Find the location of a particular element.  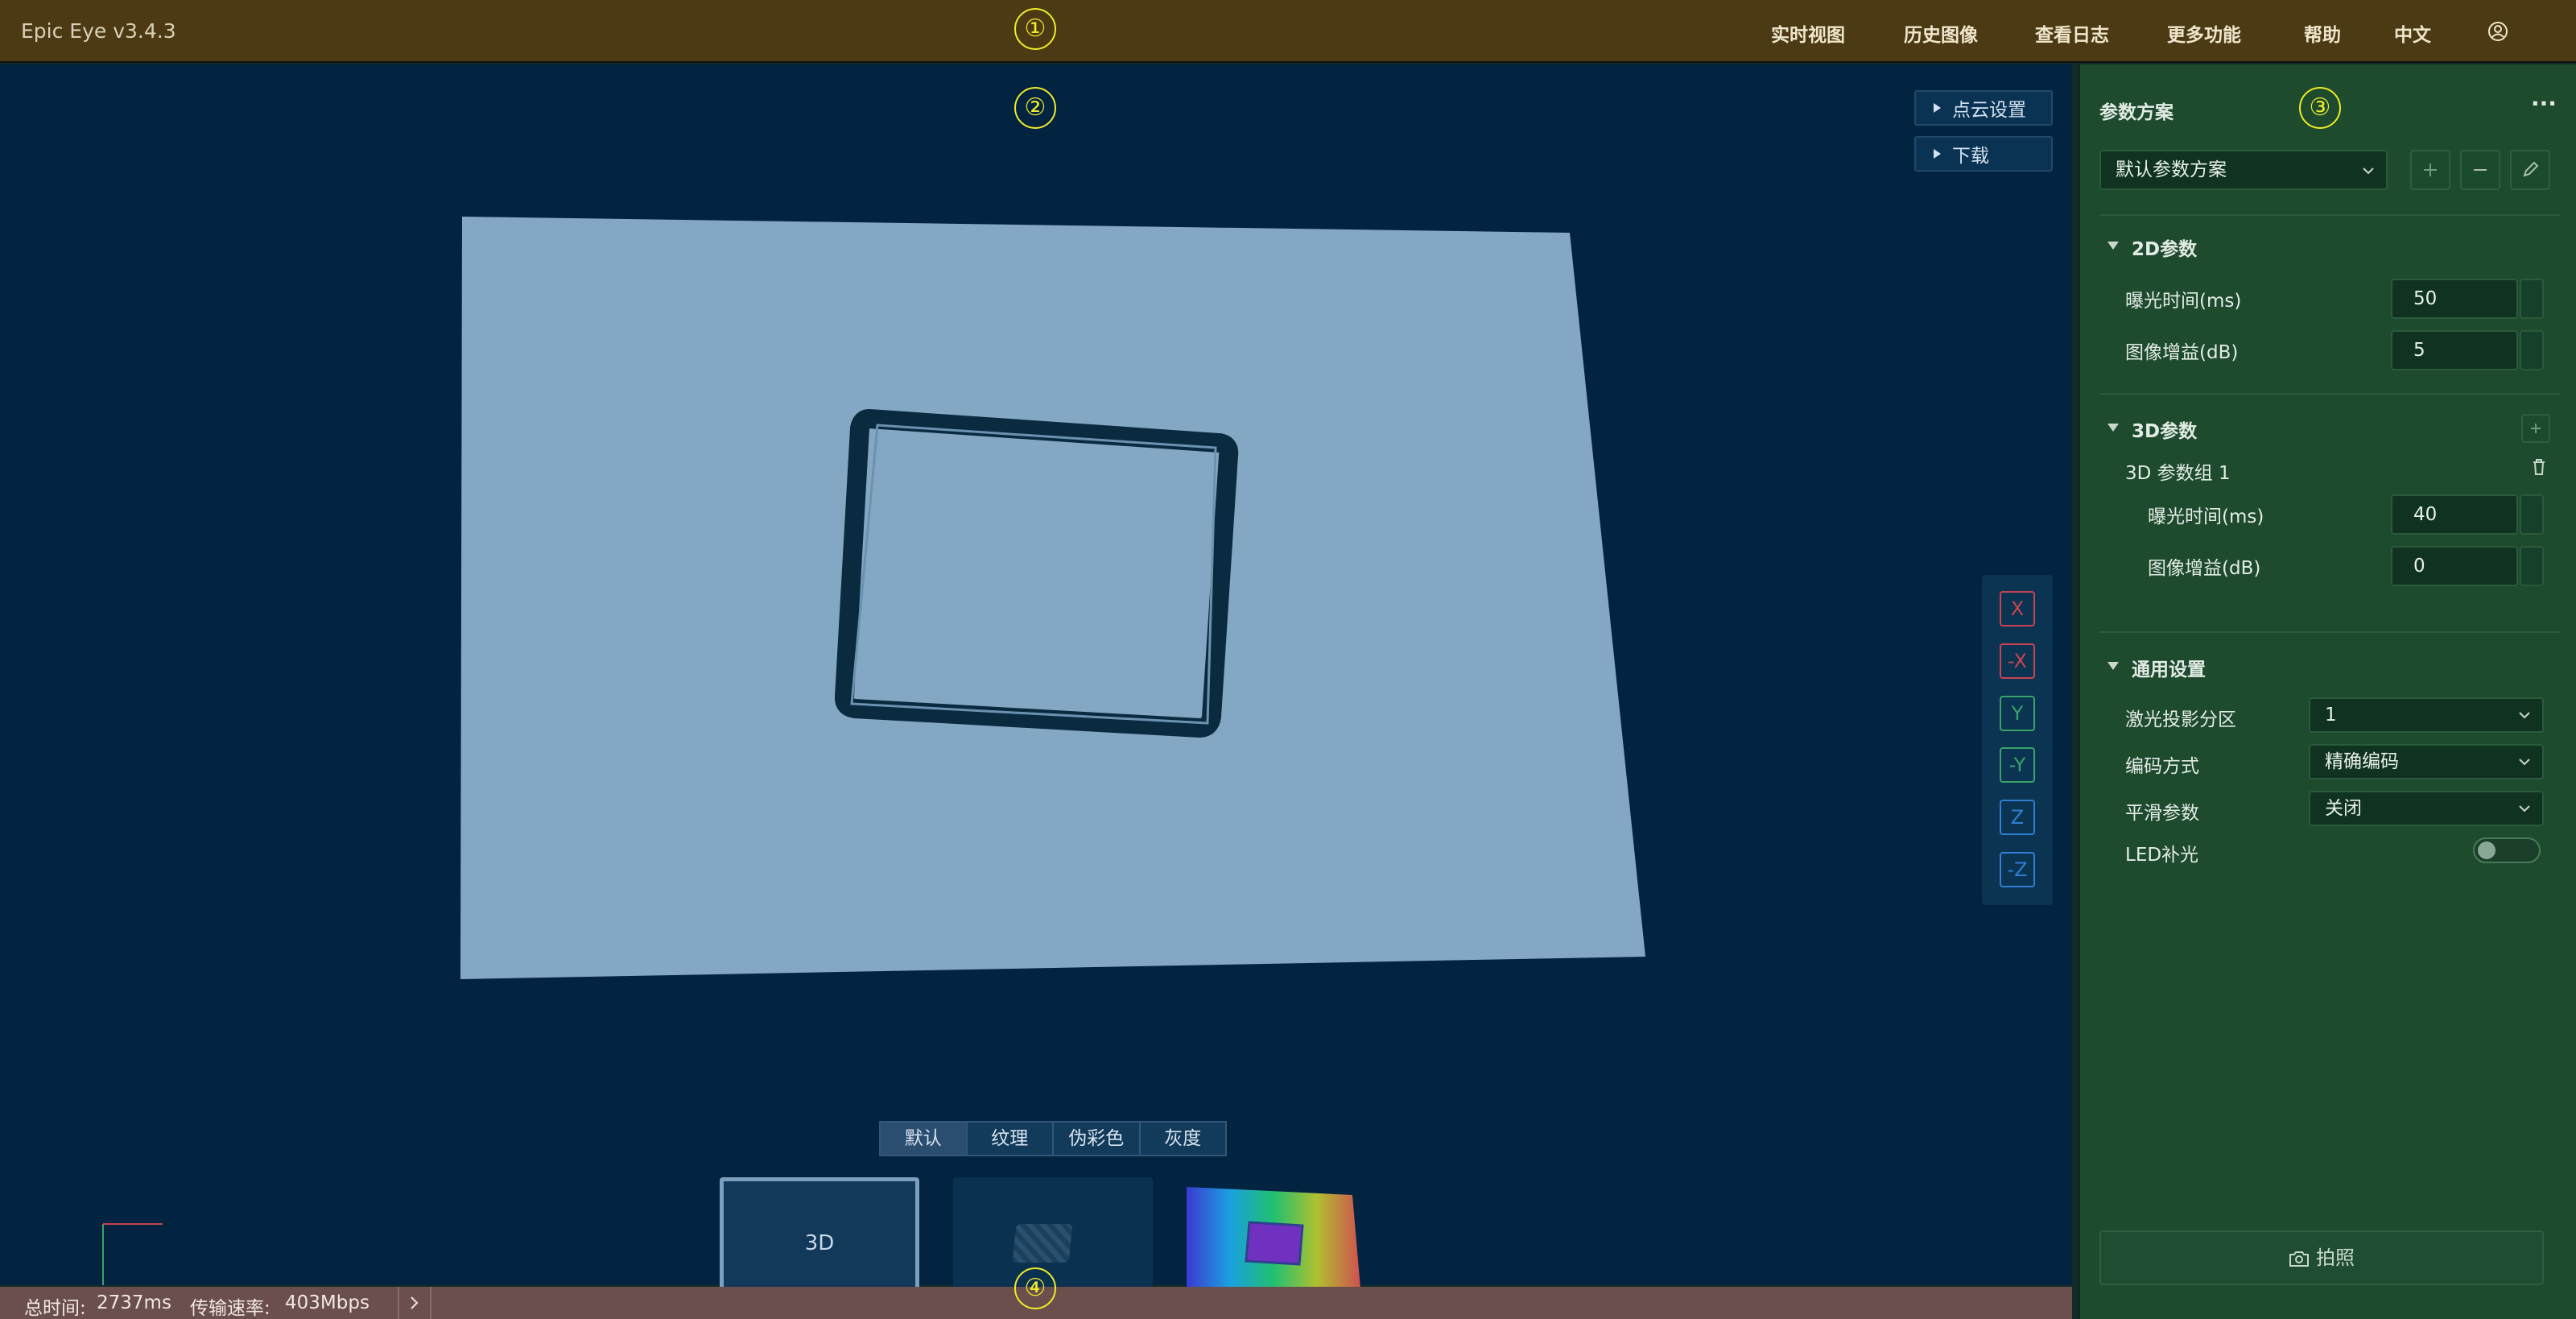

user-circle-icon is located at coordinates (2497, 32).